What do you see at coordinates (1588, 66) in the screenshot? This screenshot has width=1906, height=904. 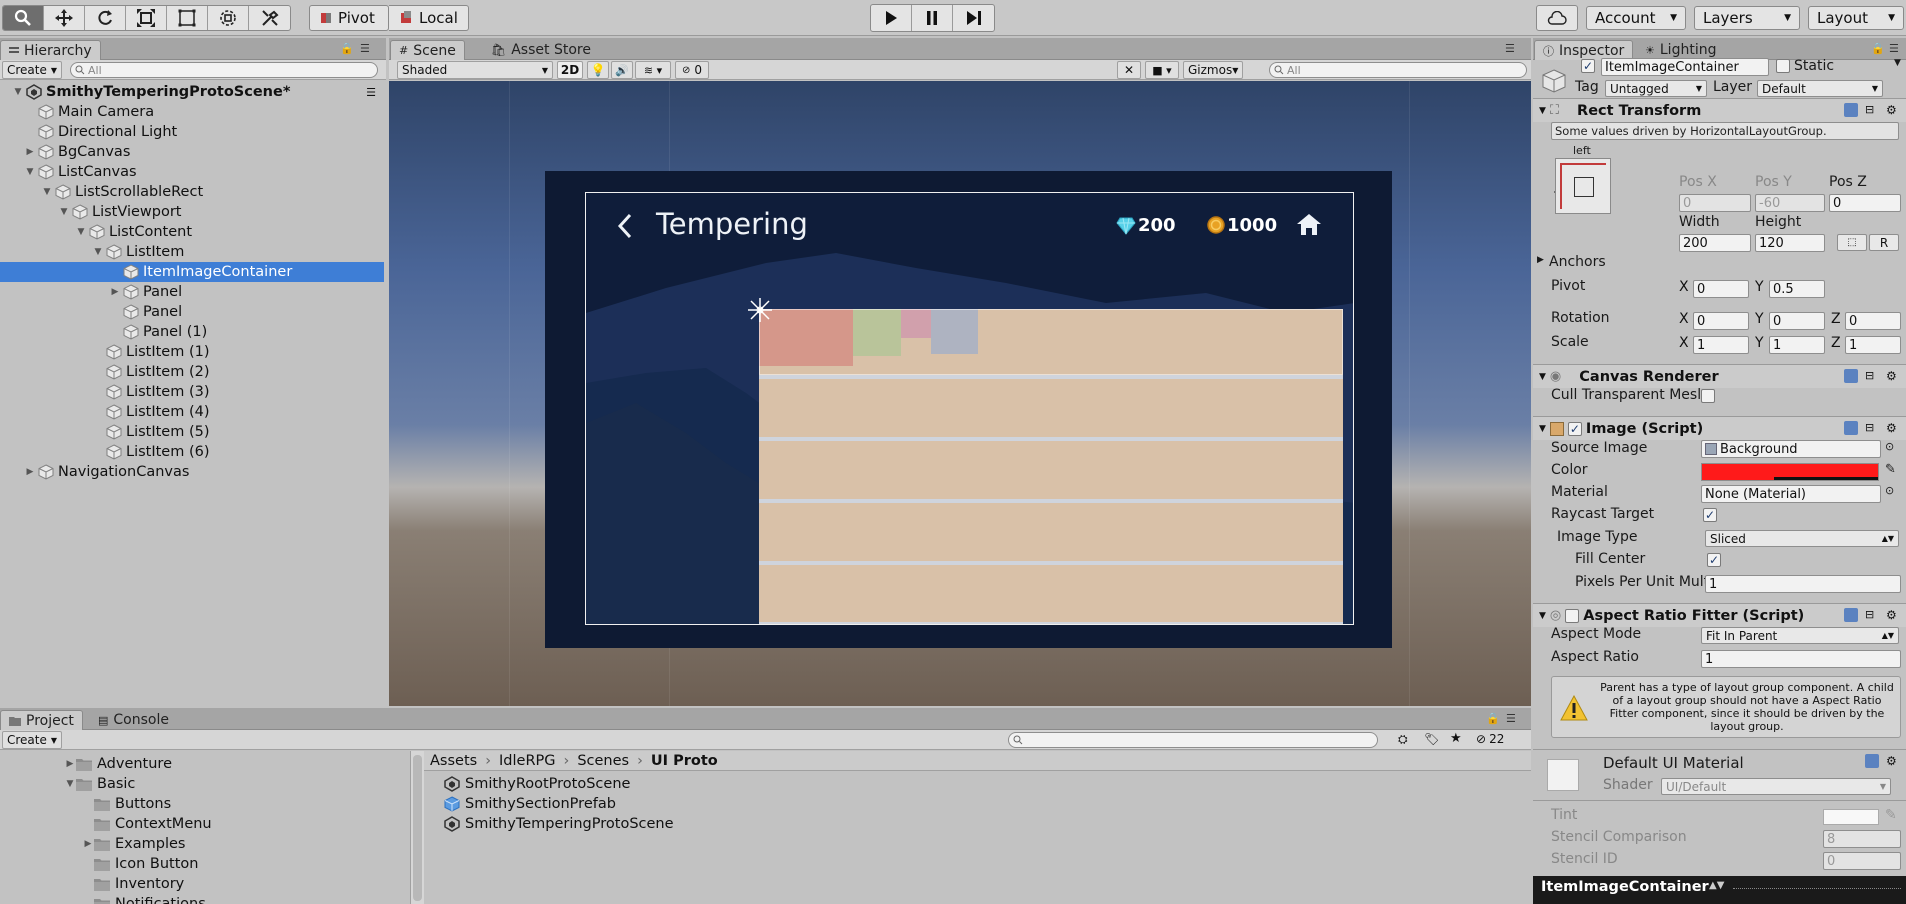 I see `active-checkbox: ✓` at bounding box center [1588, 66].